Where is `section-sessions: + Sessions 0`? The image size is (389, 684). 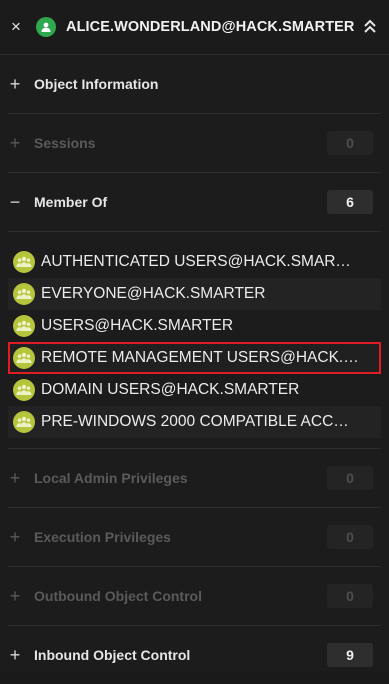 section-sessions: + Sessions 0 is located at coordinates (194, 143).